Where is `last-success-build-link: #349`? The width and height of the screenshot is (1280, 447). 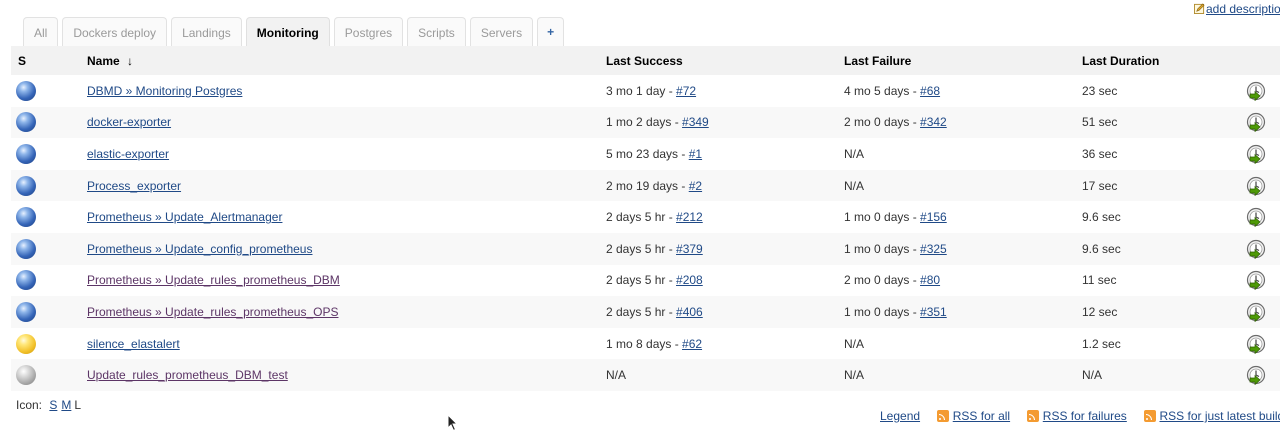 last-success-build-link: #349 is located at coordinates (695, 122).